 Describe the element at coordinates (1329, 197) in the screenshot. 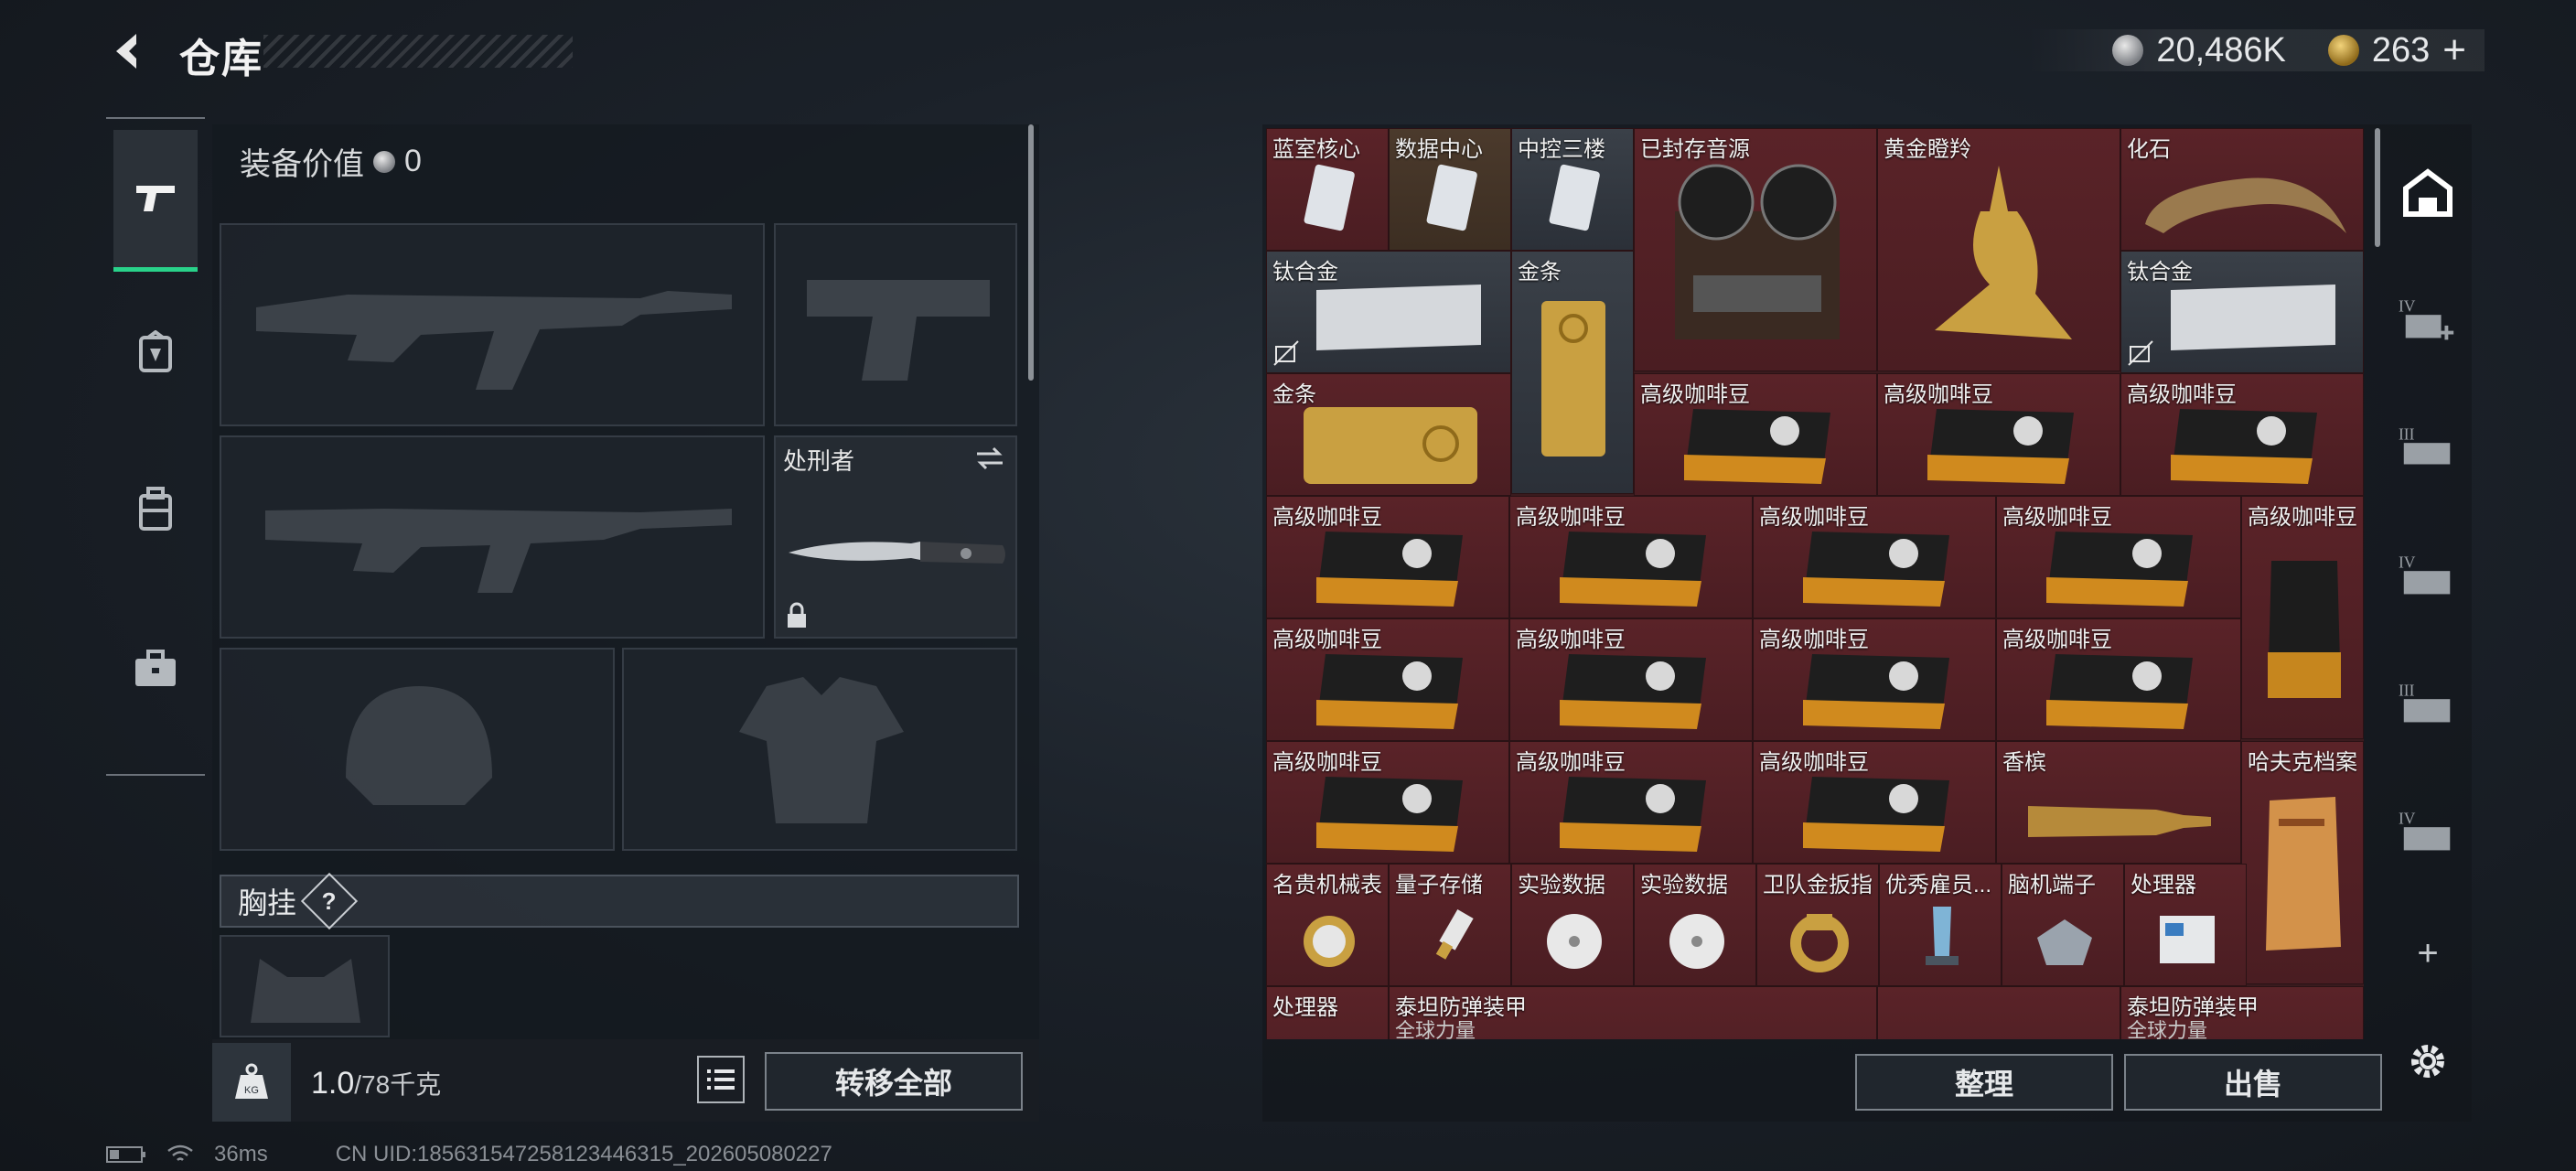

I see `keycard-icon` at that location.